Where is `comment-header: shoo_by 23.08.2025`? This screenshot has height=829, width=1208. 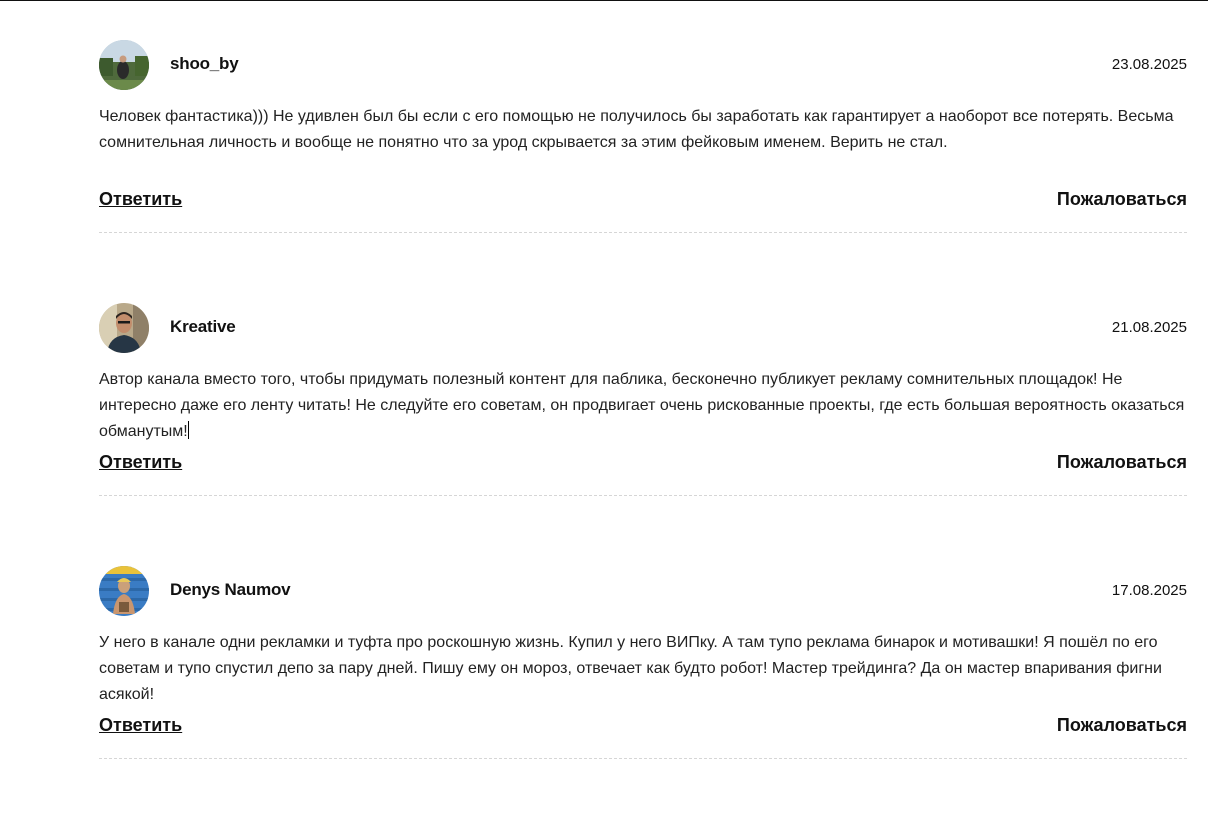 comment-header: shoo_by 23.08.2025 is located at coordinates (643, 65).